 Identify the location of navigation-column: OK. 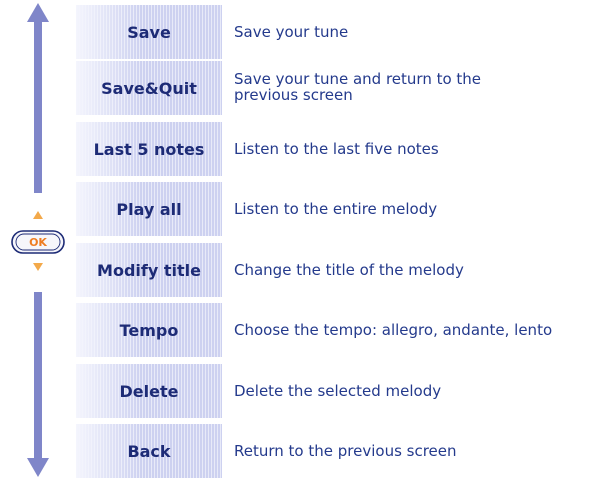
(38, 240).